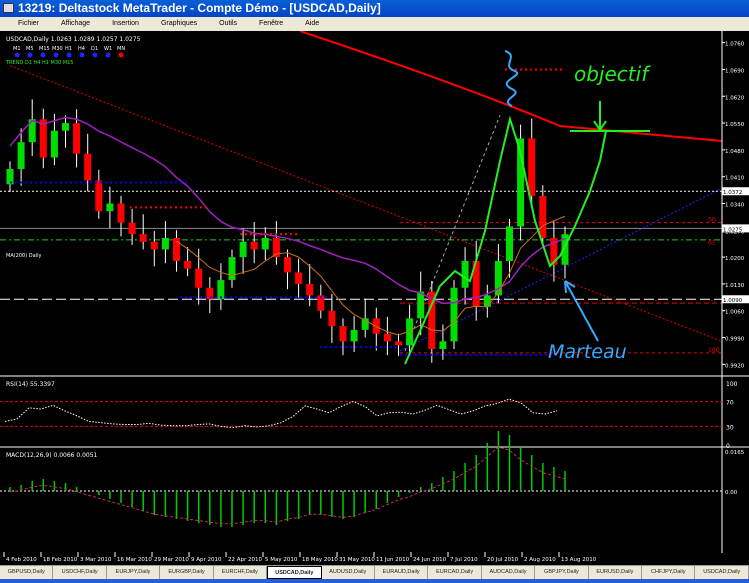  Describe the element at coordinates (179, 24) in the screenshot. I see `menu-graphiques: Graphiques` at that location.